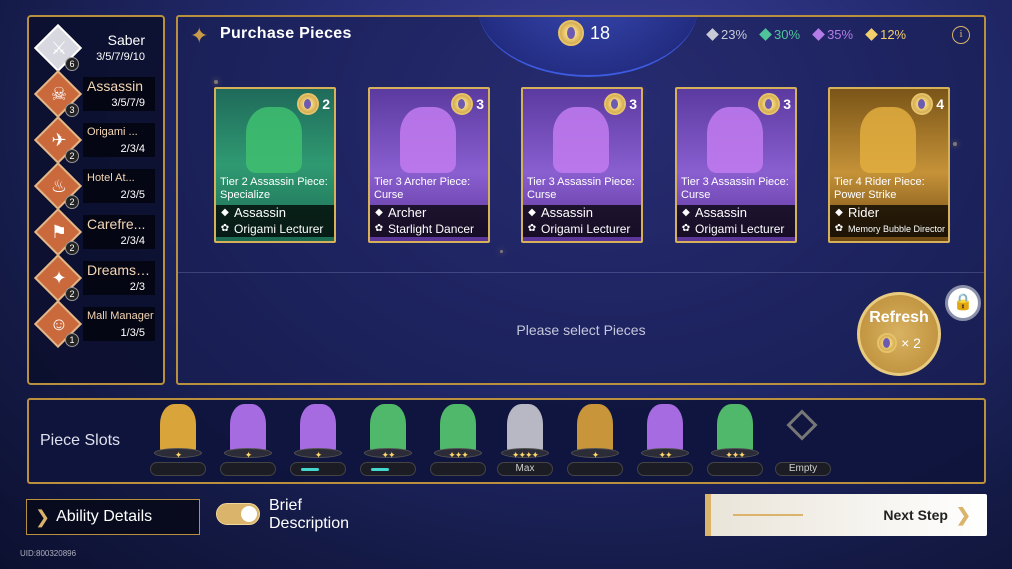  What do you see at coordinates (899, 317) in the screenshot?
I see `refresh-label: Refresh` at bounding box center [899, 317].